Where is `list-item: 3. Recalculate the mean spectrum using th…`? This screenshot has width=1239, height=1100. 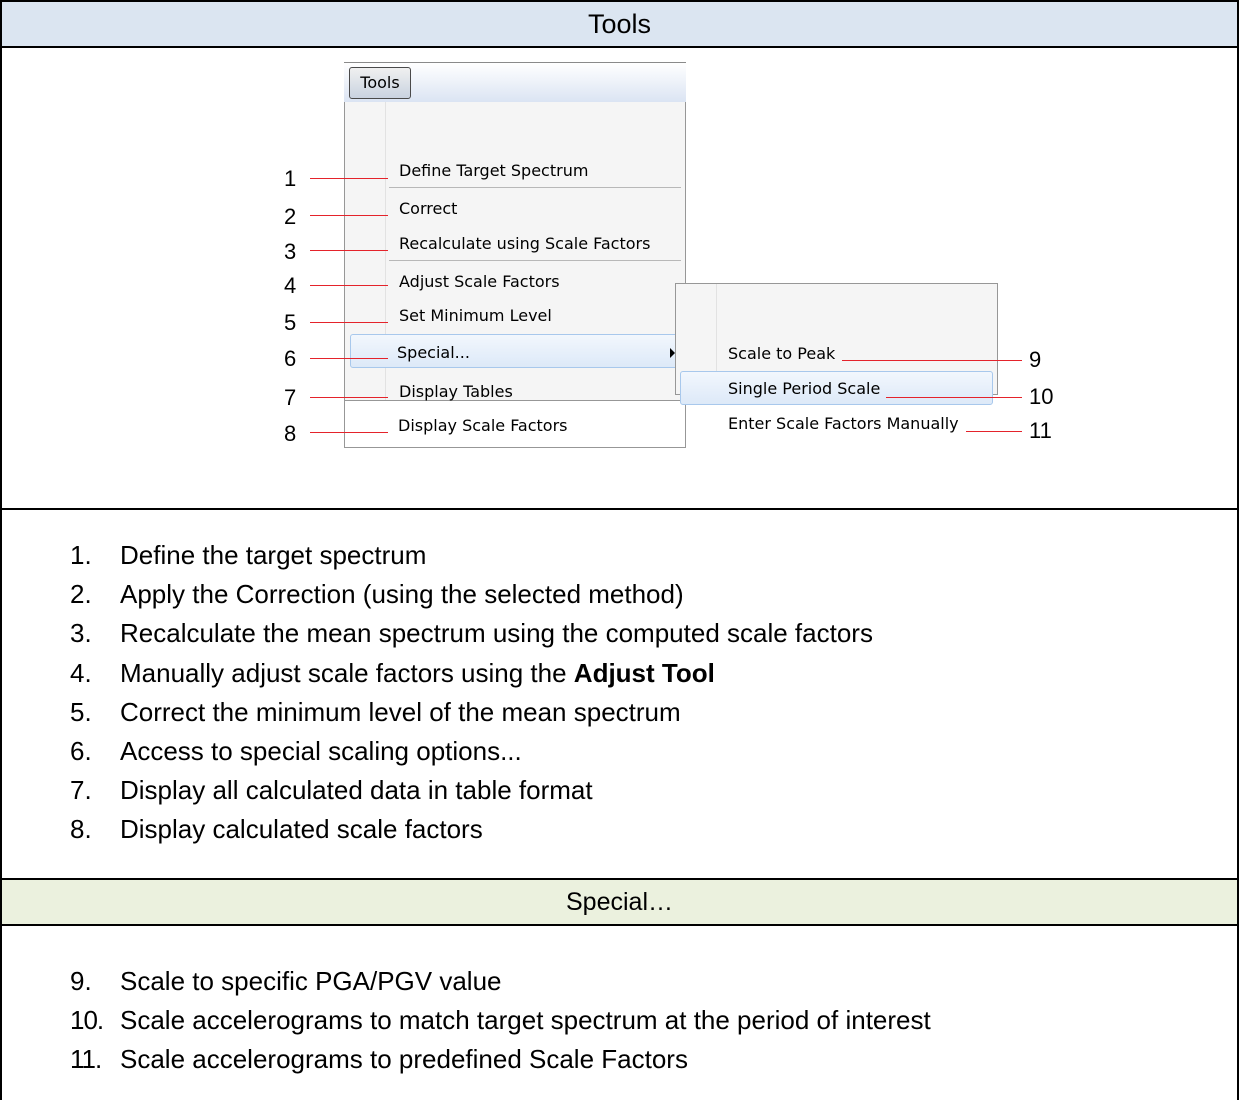 list-item: 3. Recalculate the mean spectrum using th… is located at coordinates (471, 633).